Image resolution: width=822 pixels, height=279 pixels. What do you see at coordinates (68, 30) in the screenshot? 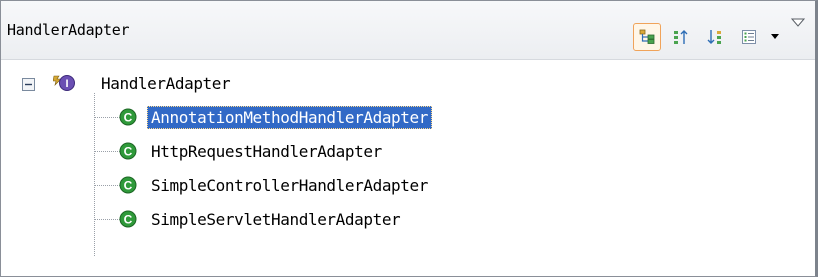
I see `view-title: HandlerAdapter` at bounding box center [68, 30].